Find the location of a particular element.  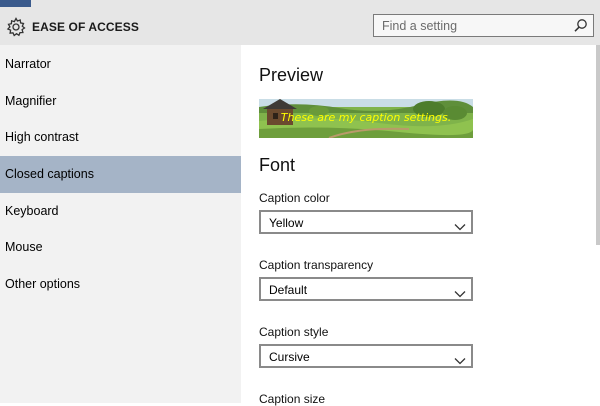

sidebar-item-closed-captions: Closed captions is located at coordinates (120, 174).